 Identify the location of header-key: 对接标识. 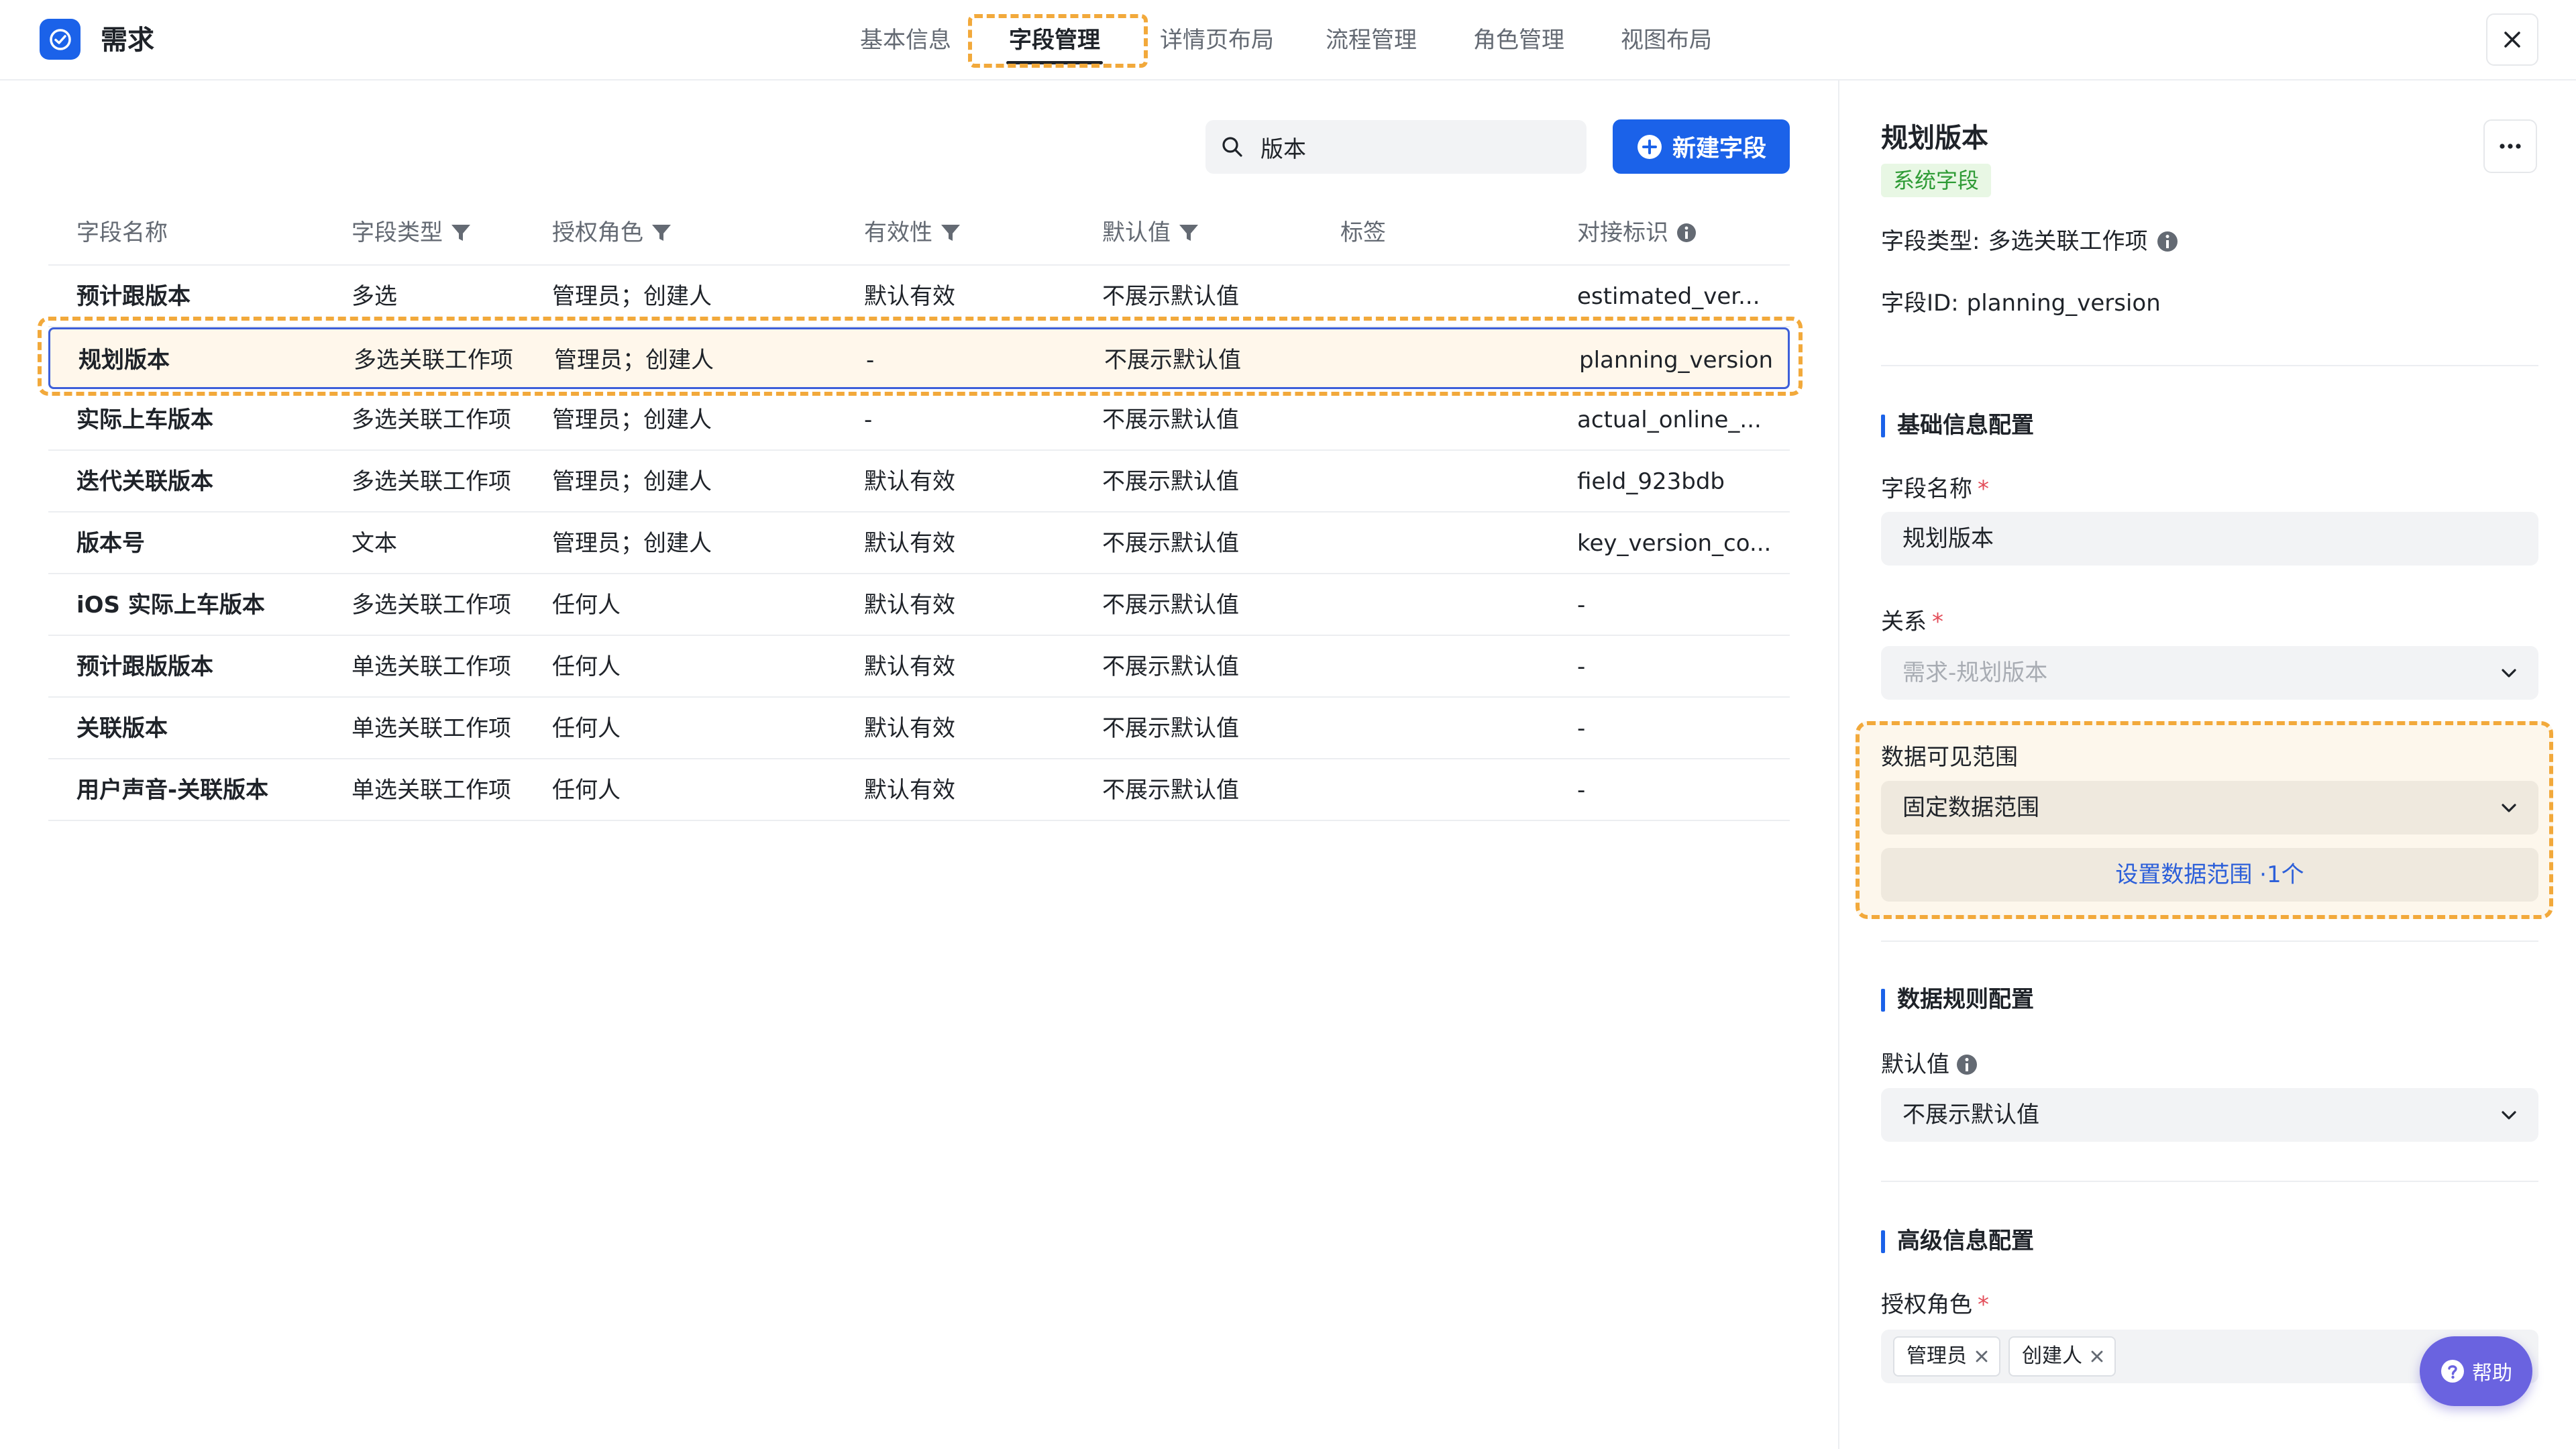
(1677, 233).